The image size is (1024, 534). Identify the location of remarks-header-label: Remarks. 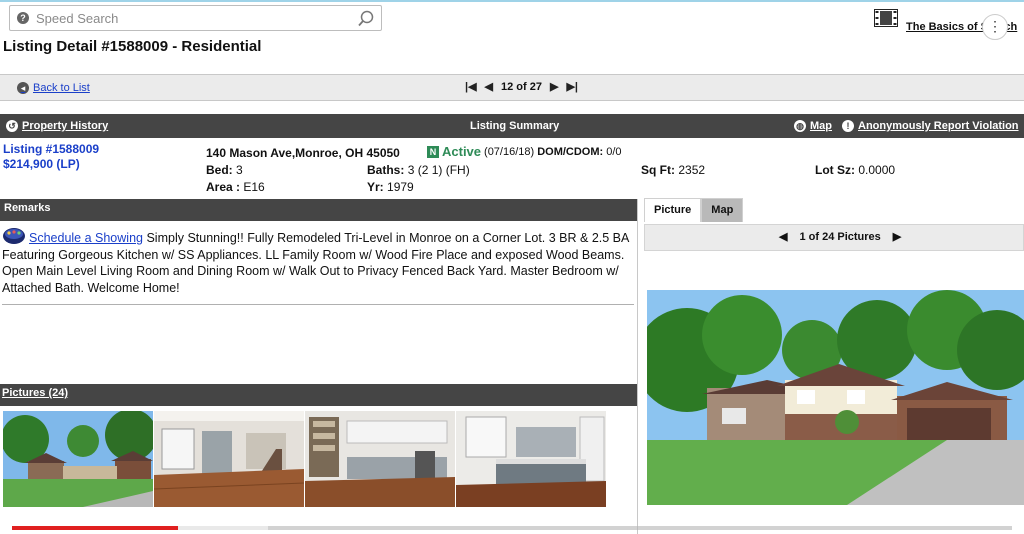
(27, 208).